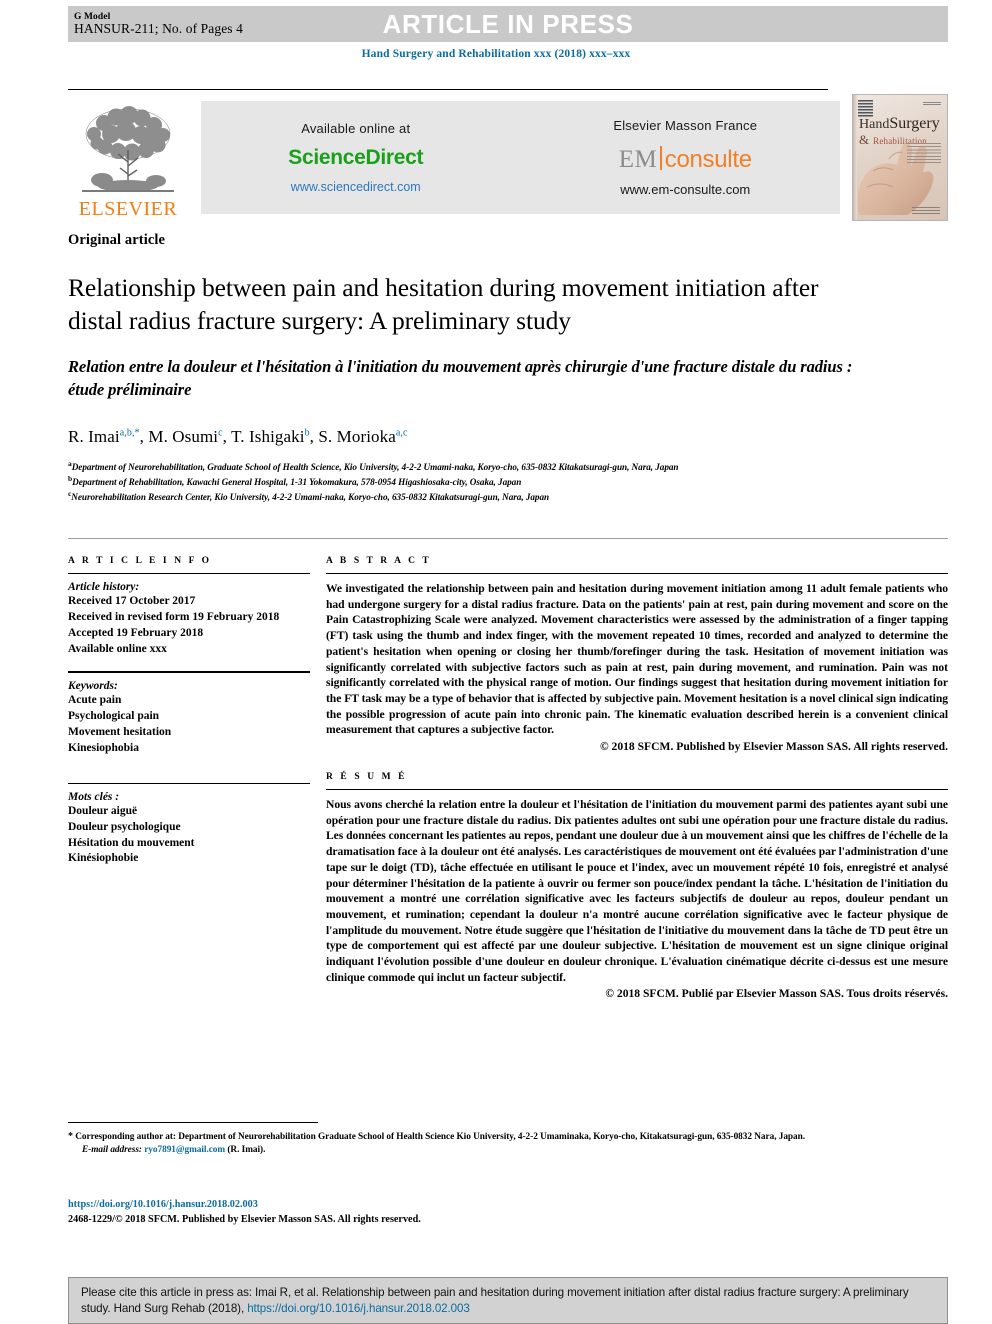 This screenshot has height=1324, width=992. Describe the element at coordinates (637, 573) in the screenshot. I see `abstract-rule` at that location.